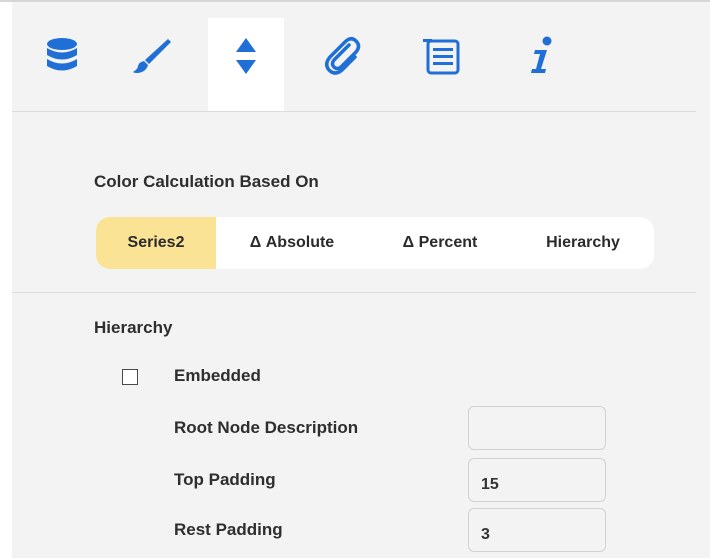  I want to click on brush-icon, so click(152, 56).